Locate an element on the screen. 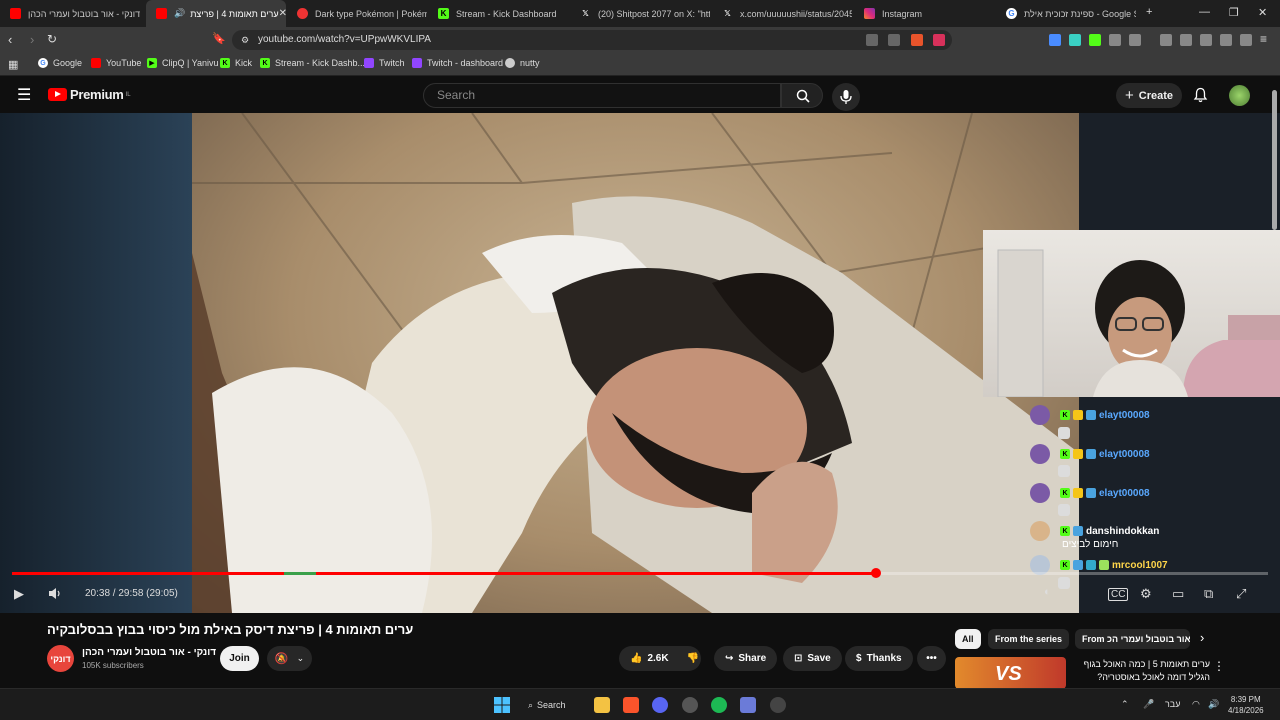  bookmark-google: G Google is located at coordinates (60, 63).